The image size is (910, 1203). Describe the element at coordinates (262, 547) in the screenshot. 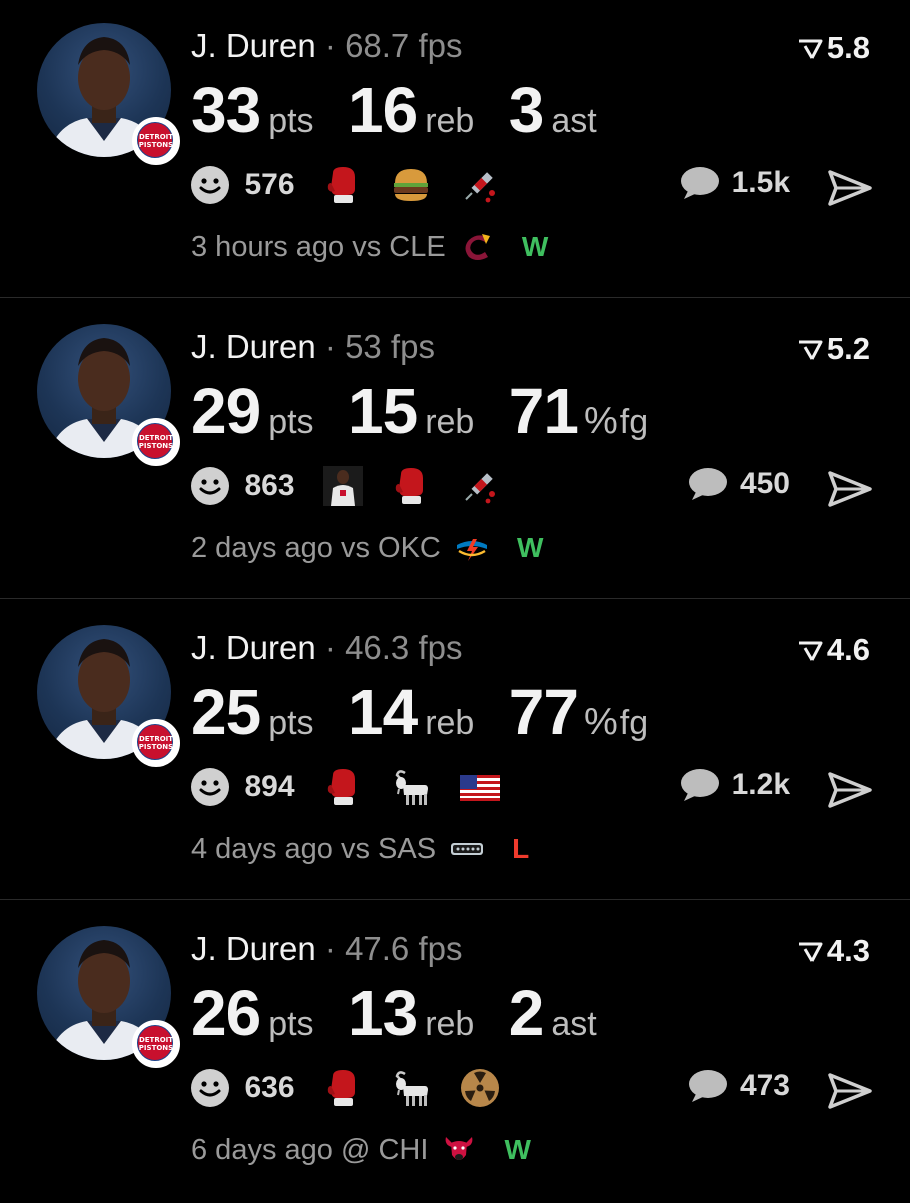

I see `time-ago: 2 days ago` at that location.